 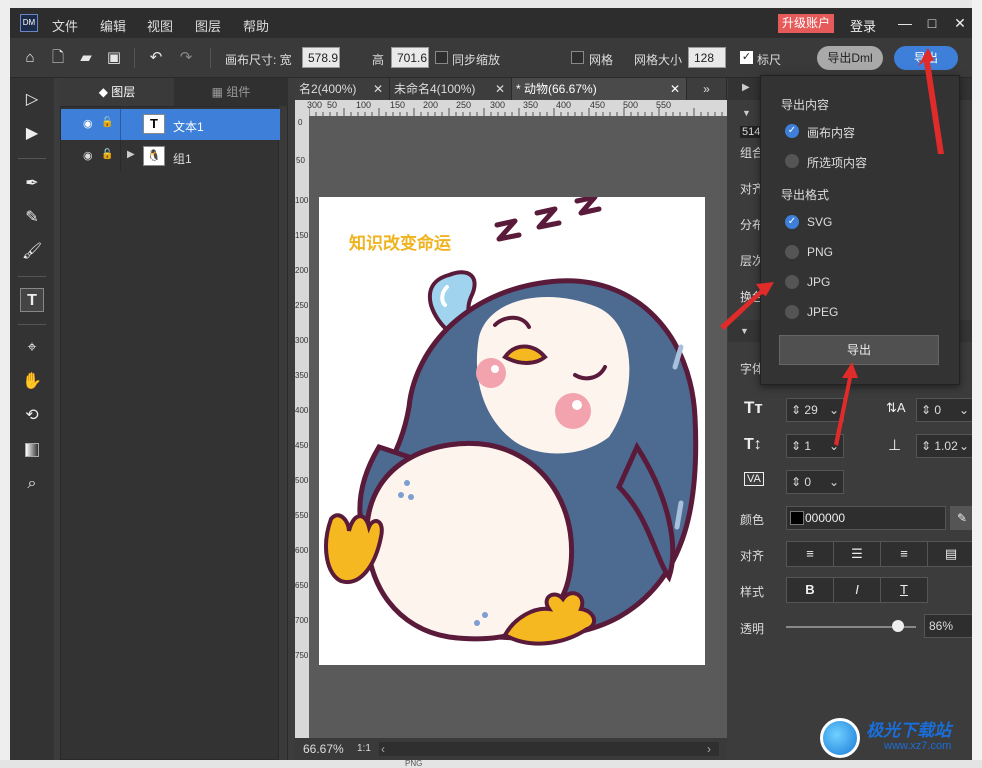 I want to click on direct-select-icon: ▶, so click(x=32, y=134).